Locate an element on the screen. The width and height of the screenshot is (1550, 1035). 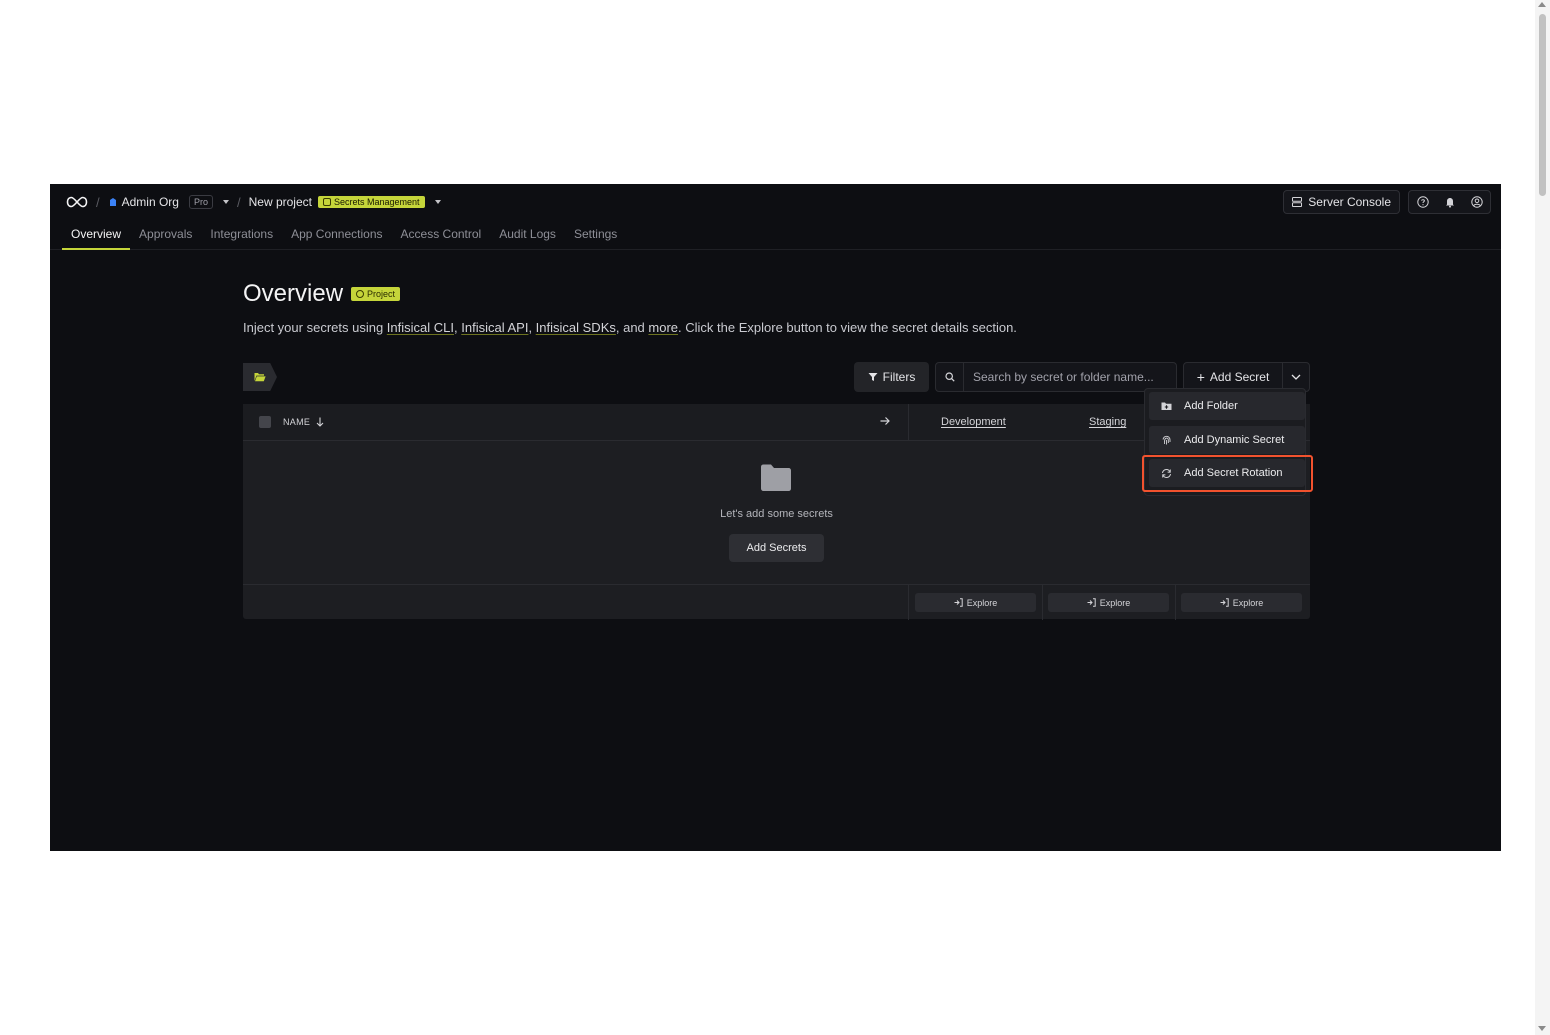
desc-prefix: Inject your secrets using is located at coordinates (315, 327).